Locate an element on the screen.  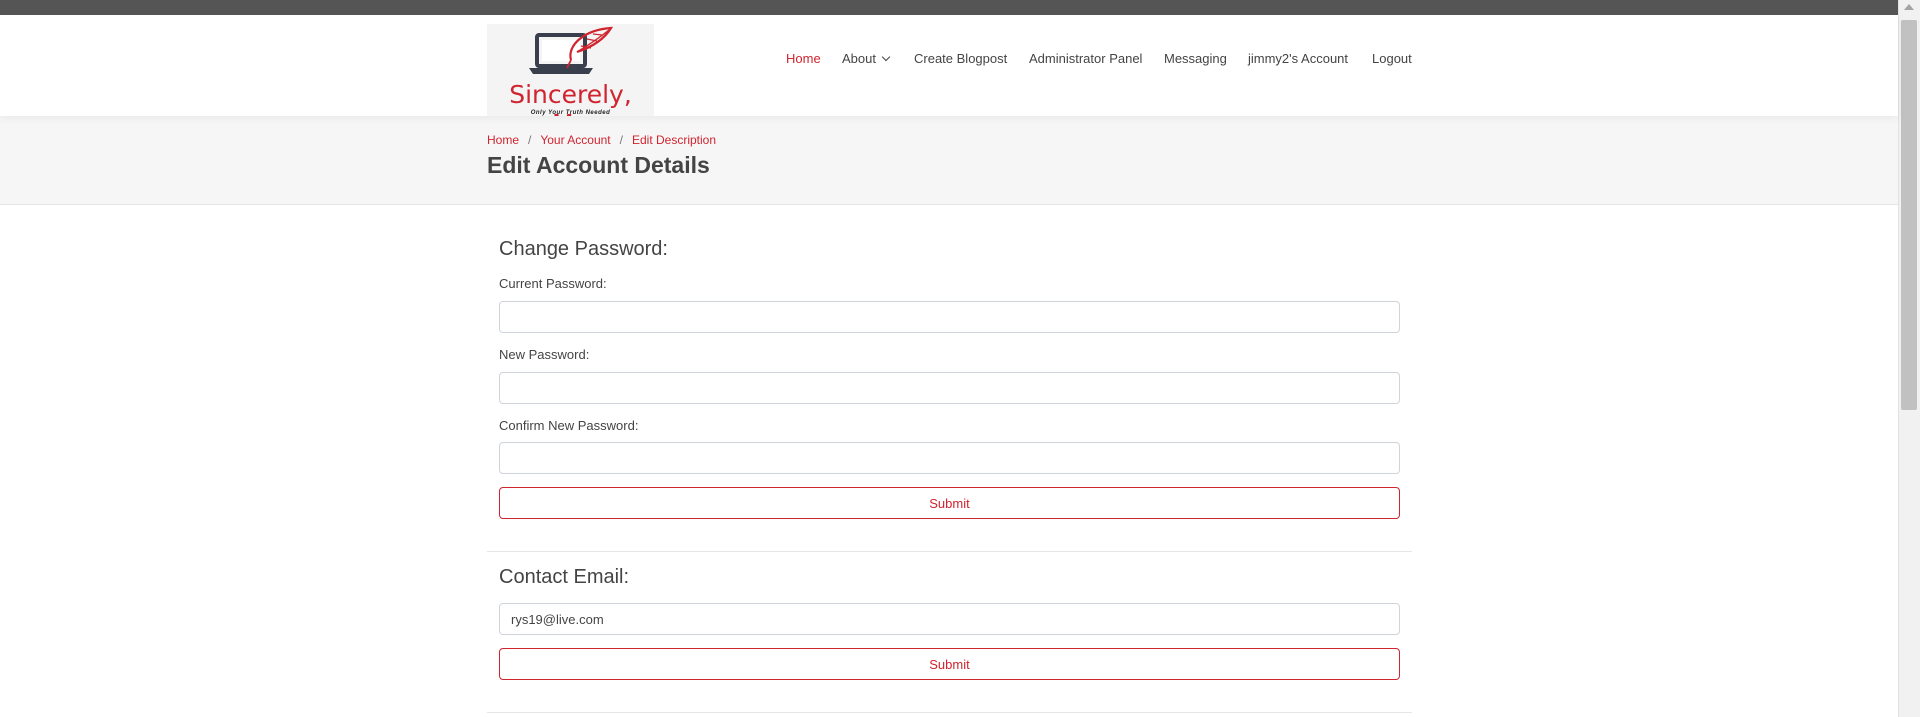
email-submit-button: Submit is located at coordinates (949, 664).